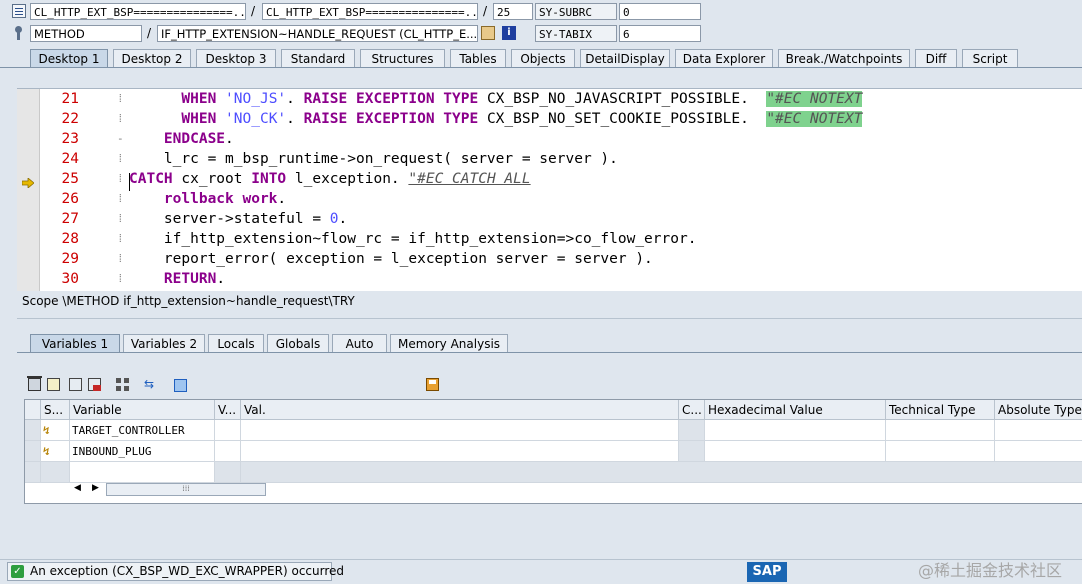 Image resolution: width=1082 pixels, height=584 pixels. I want to click on tab-desktop-2: Desktop 2, so click(152, 58).